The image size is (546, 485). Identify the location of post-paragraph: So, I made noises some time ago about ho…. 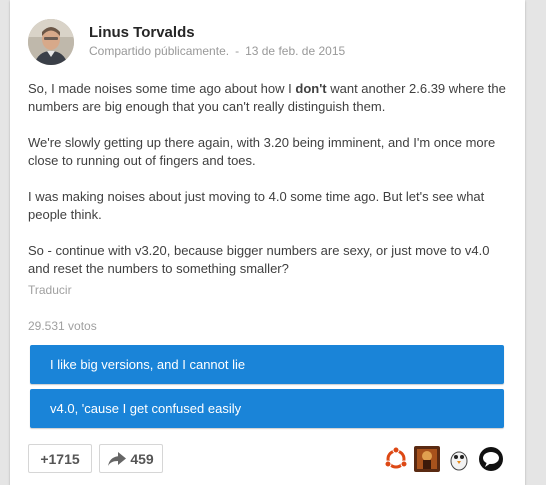
(268, 98).